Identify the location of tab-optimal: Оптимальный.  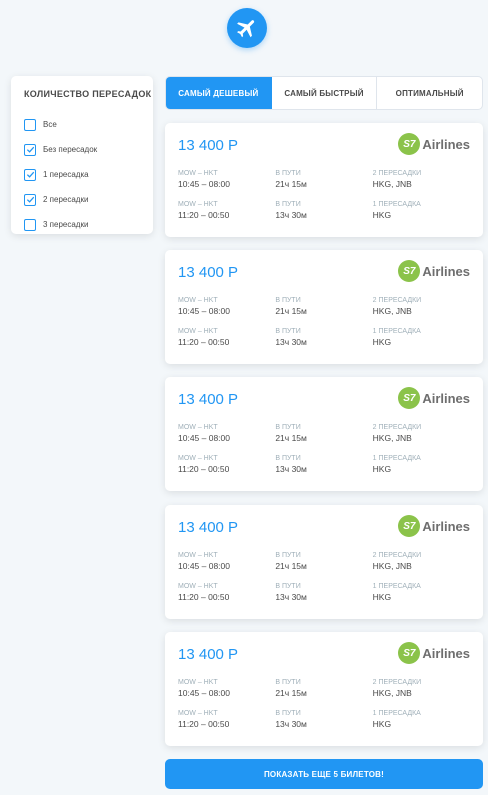
(429, 93).